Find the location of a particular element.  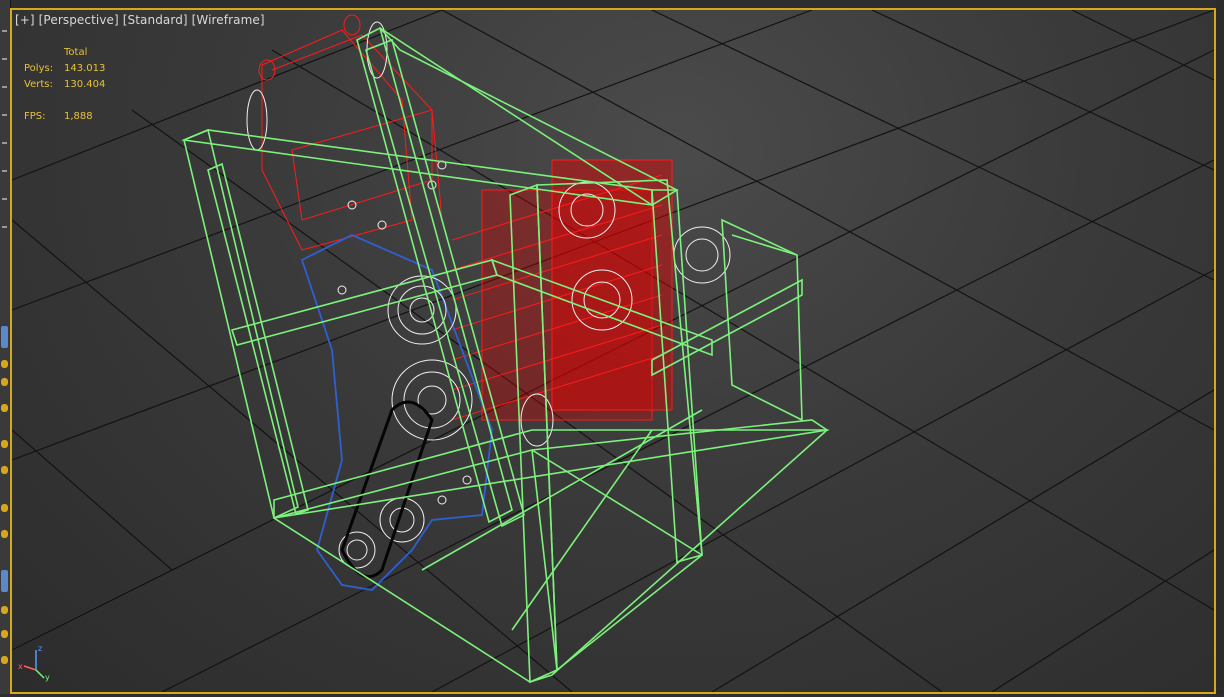

verts-row: Verts: 130.404 is located at coordinates (64, 85).